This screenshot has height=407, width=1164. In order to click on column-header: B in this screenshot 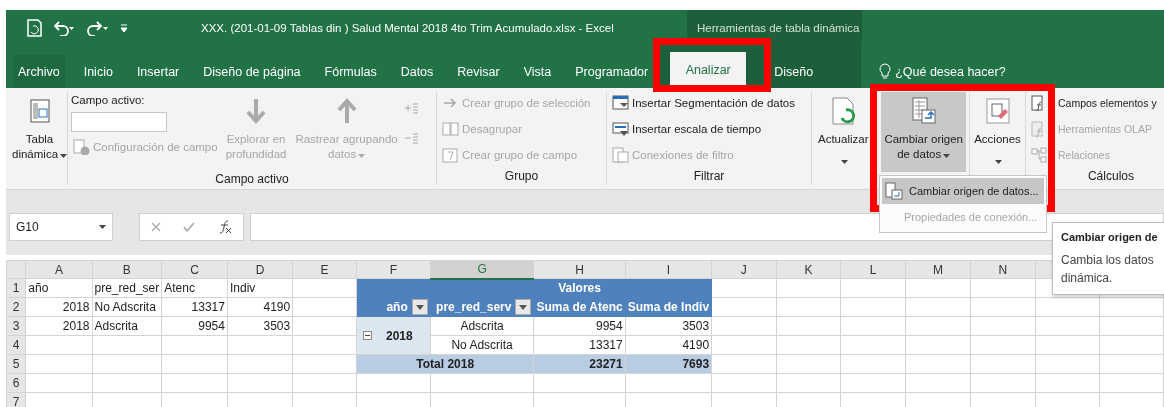, I will do `click(127, 269)`.